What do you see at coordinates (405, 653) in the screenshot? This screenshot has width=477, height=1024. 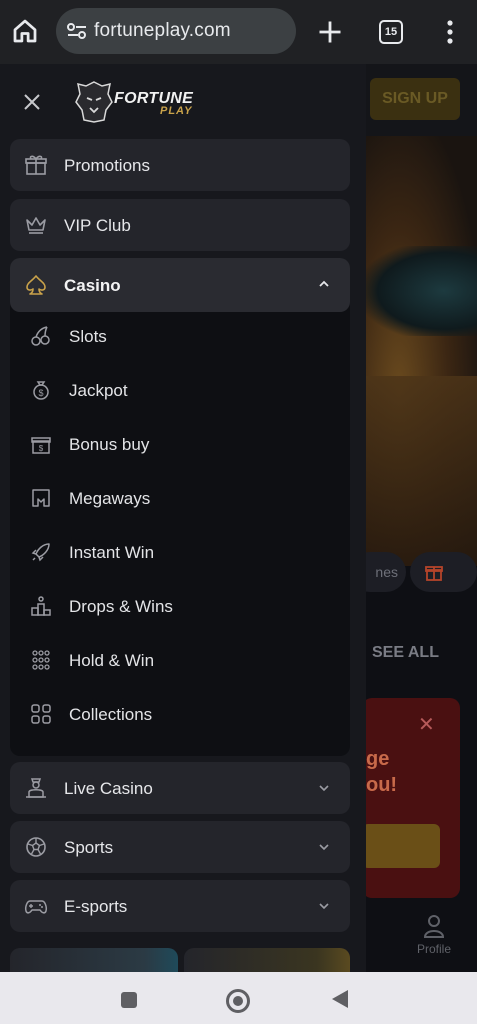 I see `see-all-link: SEE ALL` at bounding box center [405, 653].